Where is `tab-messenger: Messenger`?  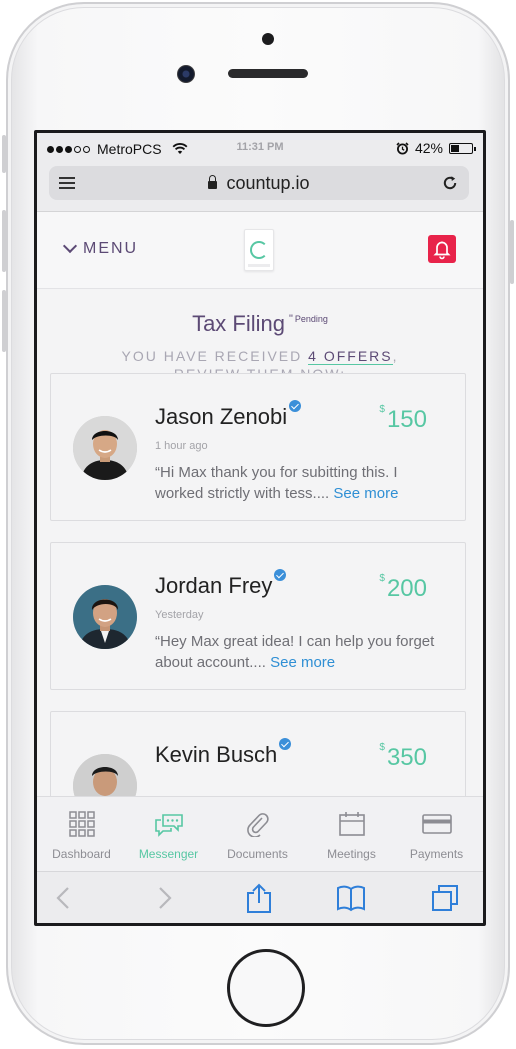
tab-messenger: Messenger is located at coordinates (168, 834).